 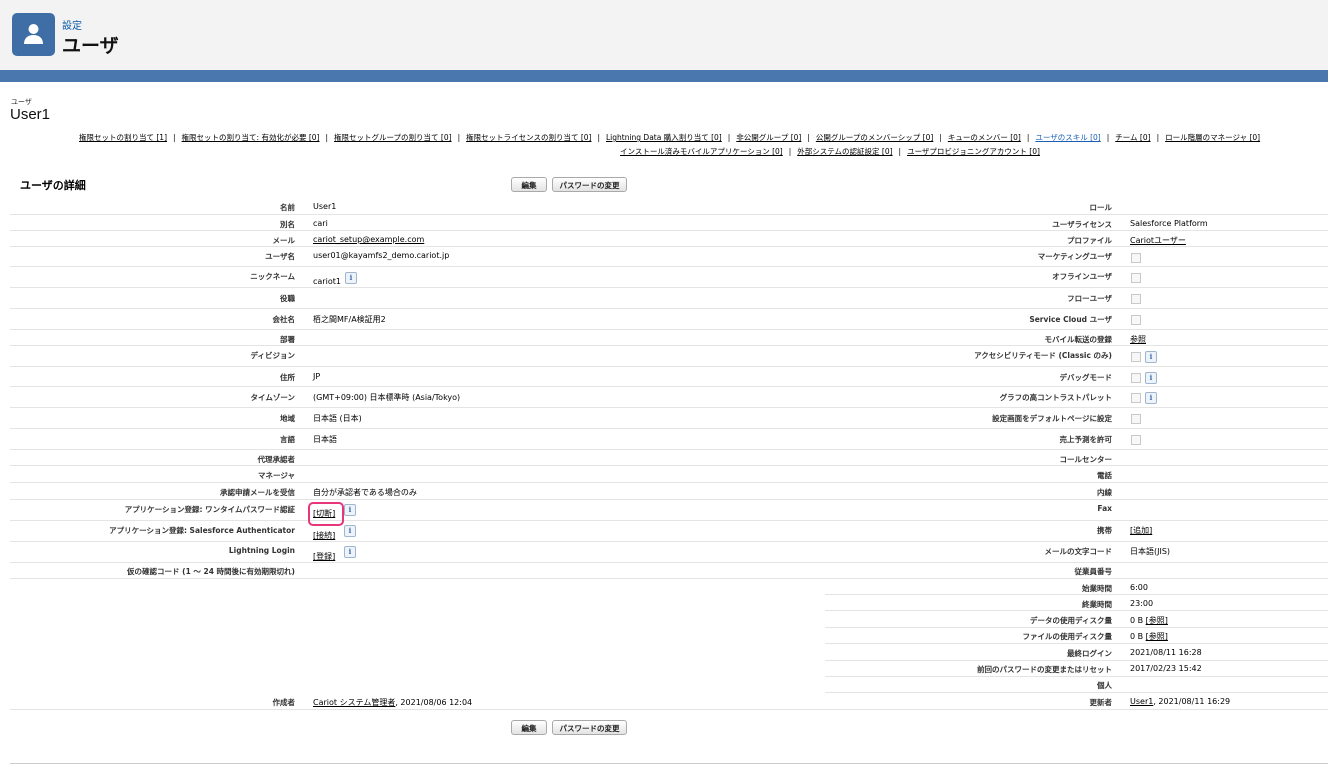 I want to click on row-phone, so click(x=1076, y=474).